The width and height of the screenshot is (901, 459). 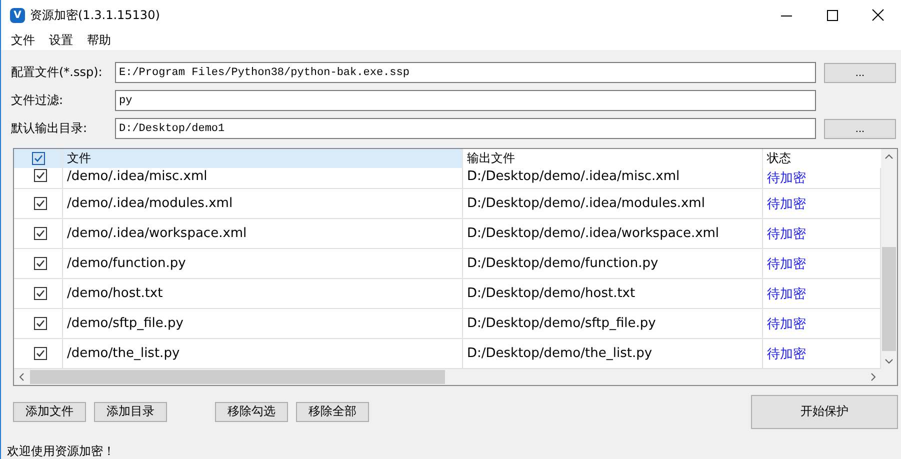 I want to click on table-cell: D:/Desktop/demo/host.txt, so click(x=613, y=293).